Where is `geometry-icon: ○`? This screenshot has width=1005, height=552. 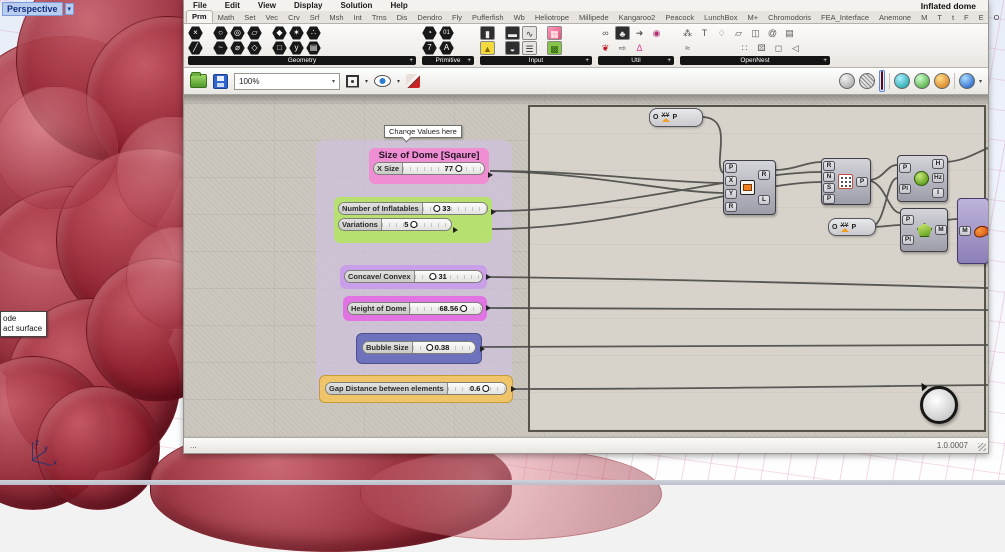
geometry-icon: ○ is located at coordinates (220, 33).